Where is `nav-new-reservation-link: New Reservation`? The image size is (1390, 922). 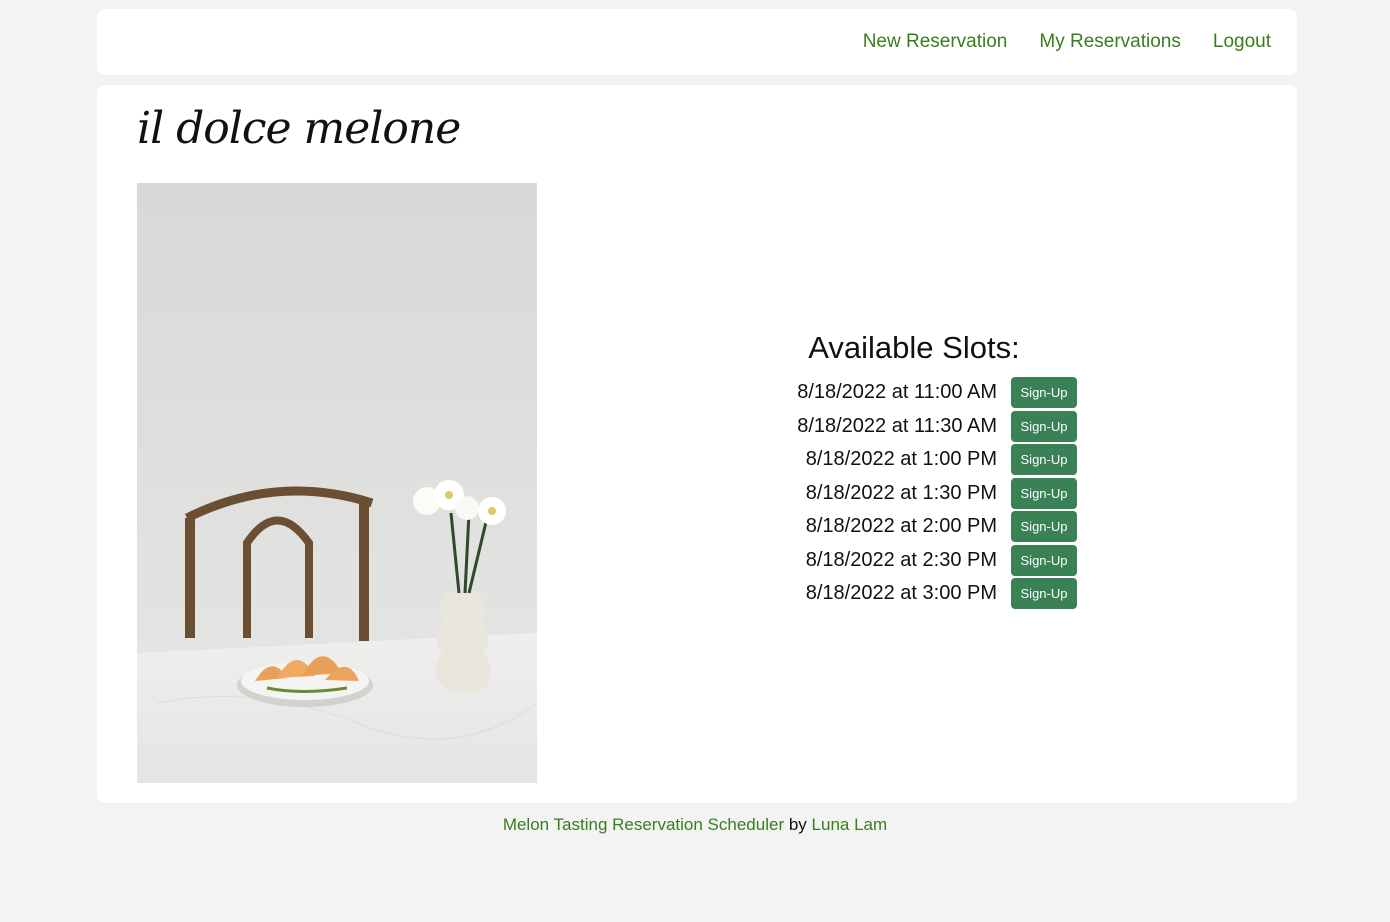
nav-new-reservation-link: New Reservation is located at coordinates (935, 42).